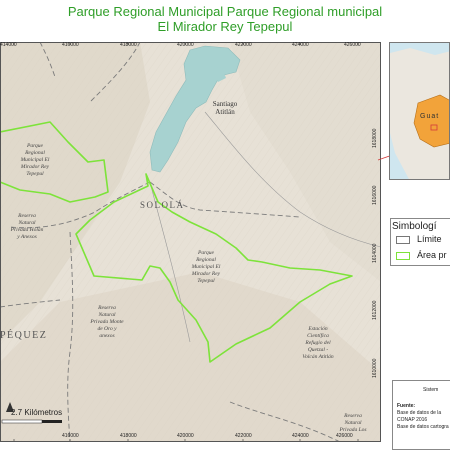  Describe the element at coordinates (22, 421) in the screenshot. I see `scale-bar-white` at that location.